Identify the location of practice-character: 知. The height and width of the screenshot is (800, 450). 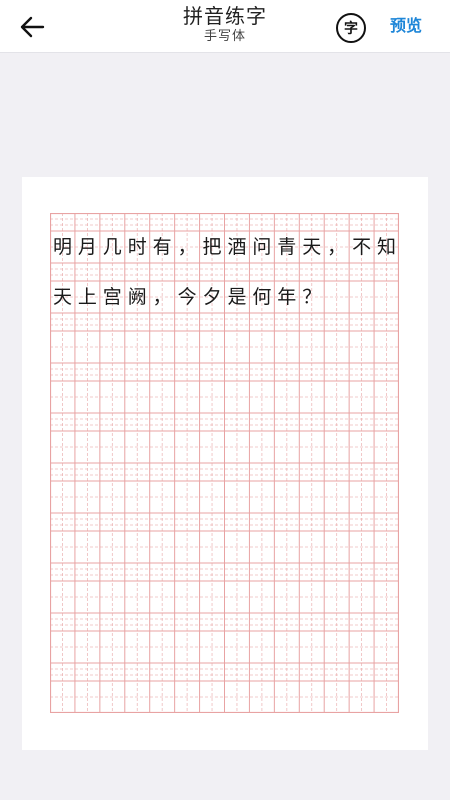
(387, 247).